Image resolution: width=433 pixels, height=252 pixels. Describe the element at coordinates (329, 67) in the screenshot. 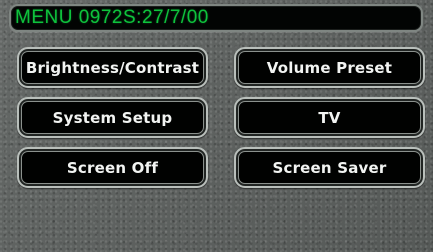

I see `volume-preset-button: Volume Preset` at that location.